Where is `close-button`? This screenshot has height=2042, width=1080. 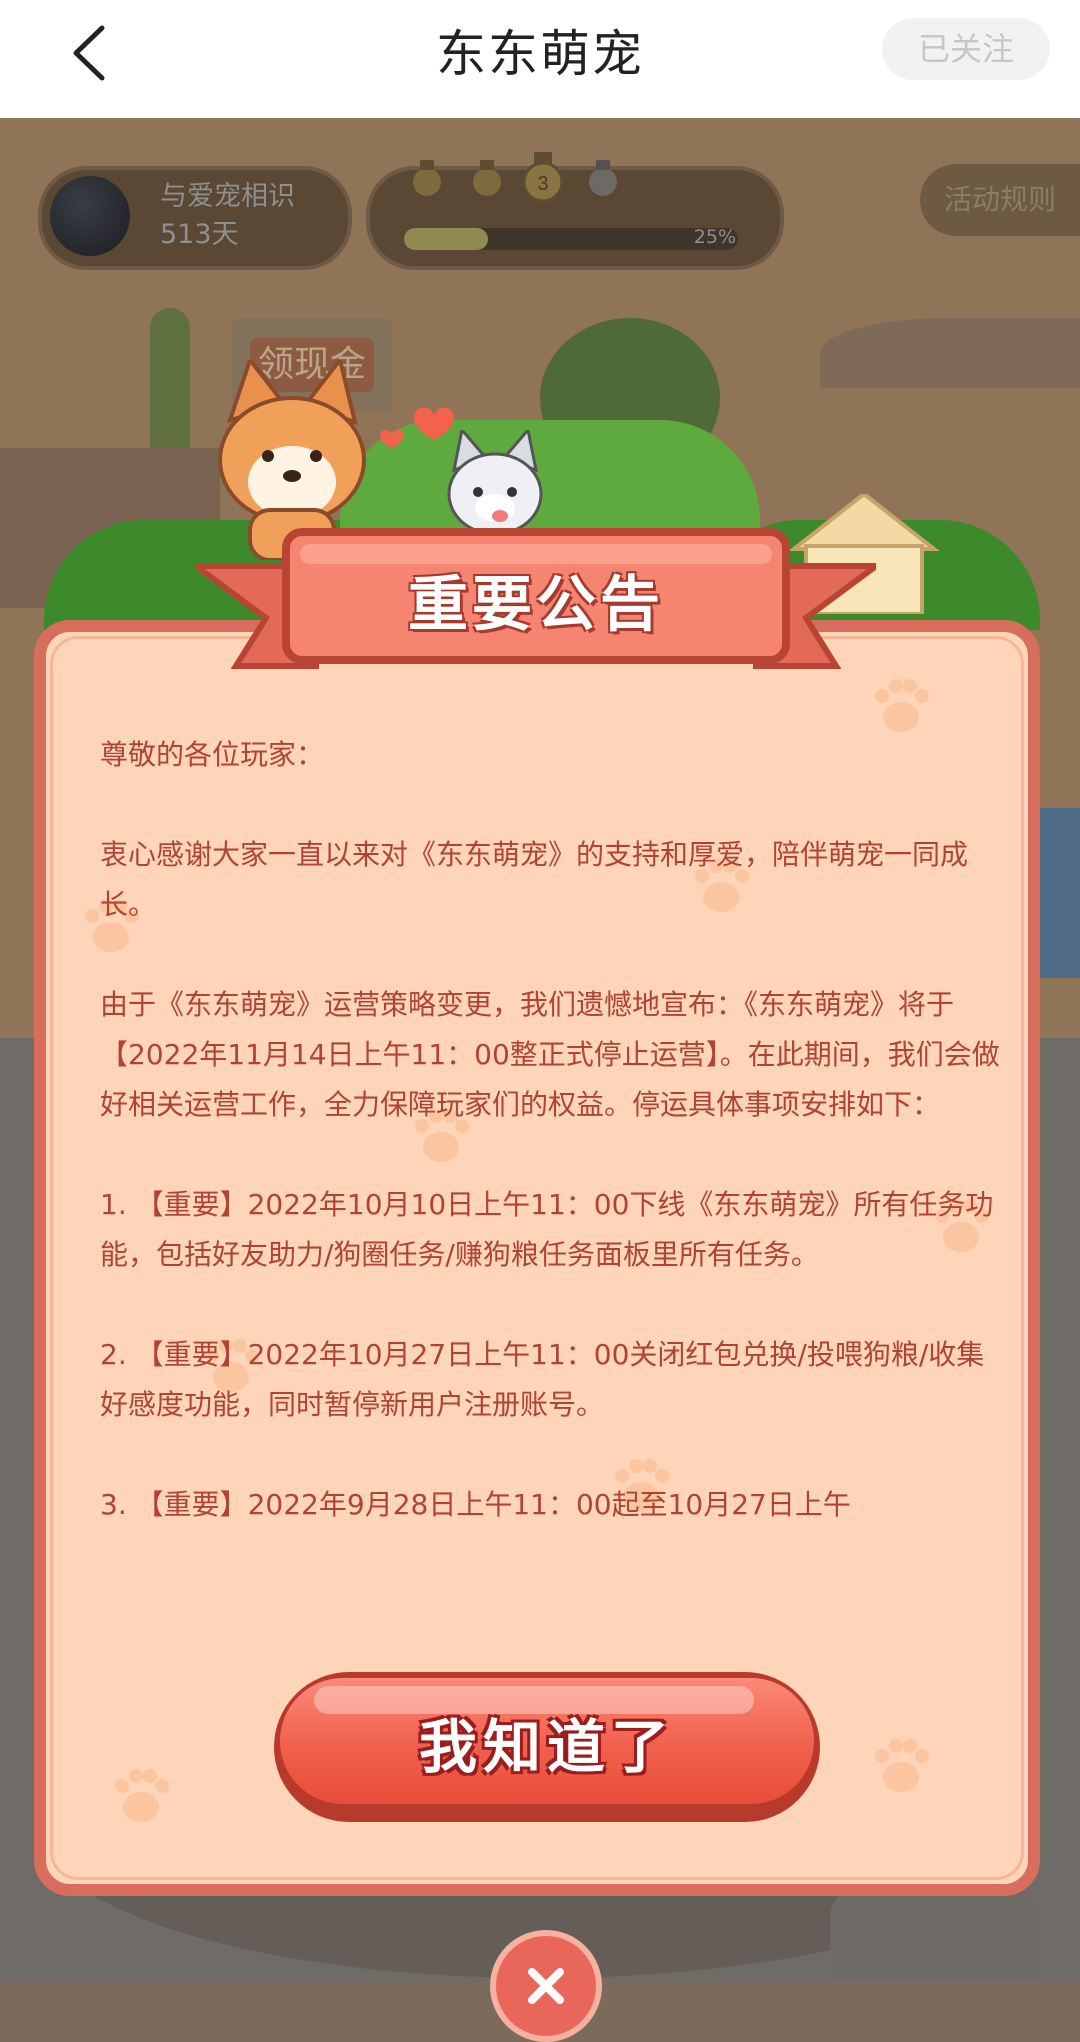 close-button is located at coordinates (546, 1986).